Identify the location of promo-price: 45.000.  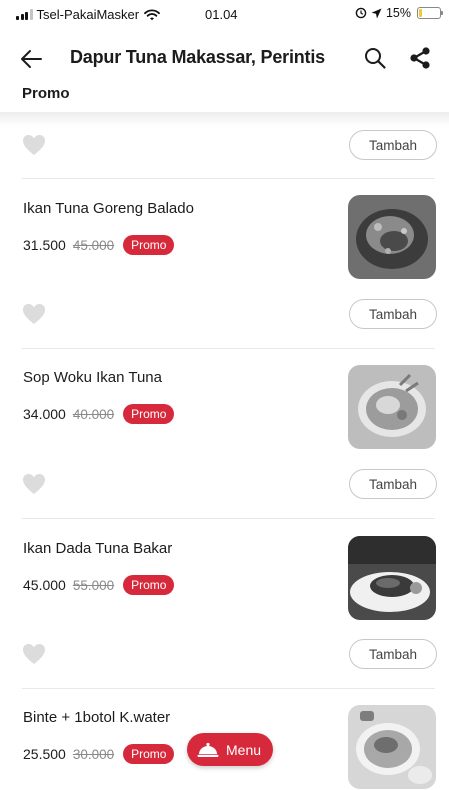
(44, 585).